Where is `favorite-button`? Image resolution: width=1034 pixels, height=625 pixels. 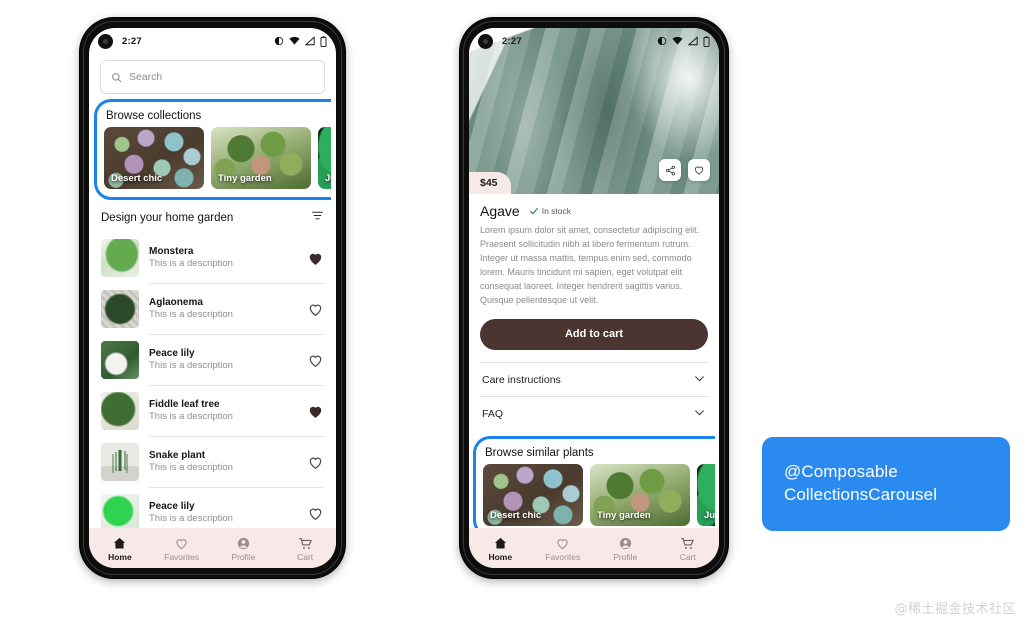 favorite-button is located at coordinates (699, 170).